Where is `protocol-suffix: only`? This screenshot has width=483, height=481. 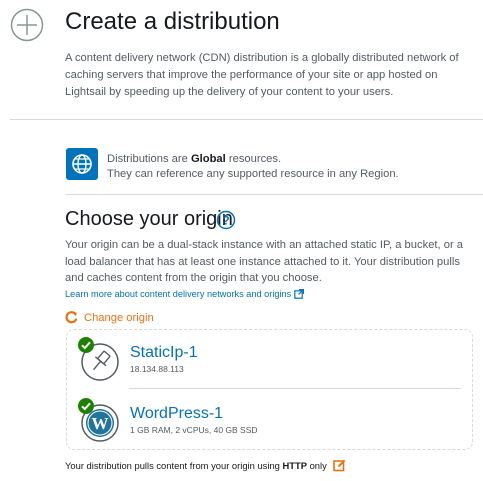
protocol-suffix: only is located at coordinates (316, 465).